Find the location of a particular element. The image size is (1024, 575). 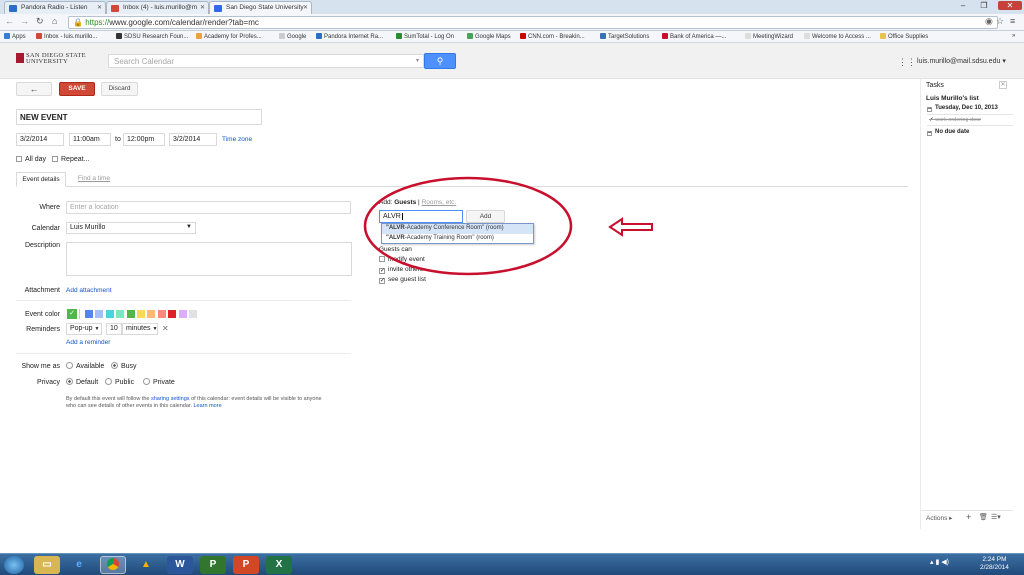

forward-arrow-icon: → is located at coordinates (24, 21).